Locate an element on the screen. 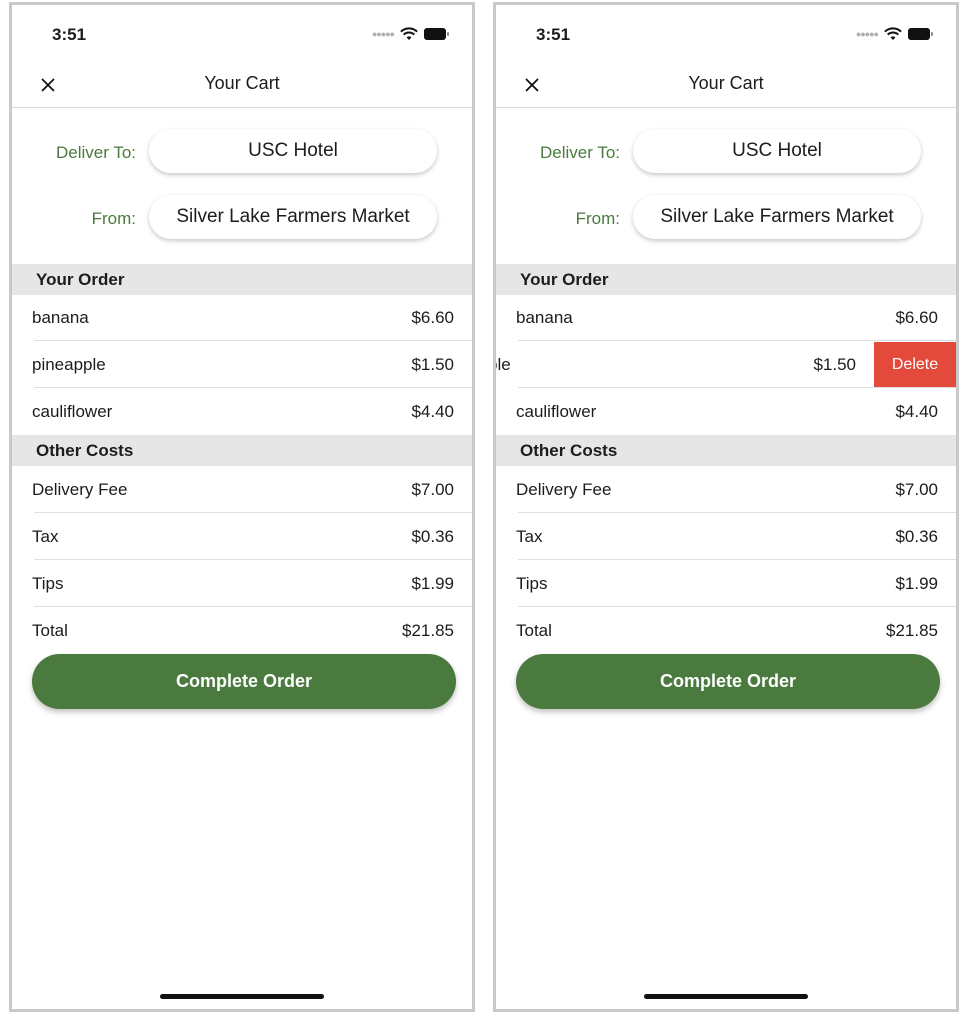 The height and width of the screenshot is (1018, 962). item-name: ple is located at coordinates (503, 364).